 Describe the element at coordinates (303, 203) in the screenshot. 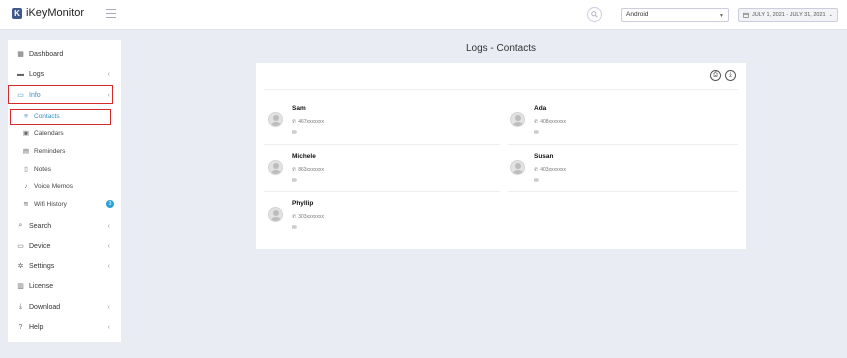

I see `contact-name: Phyllip` at that location.